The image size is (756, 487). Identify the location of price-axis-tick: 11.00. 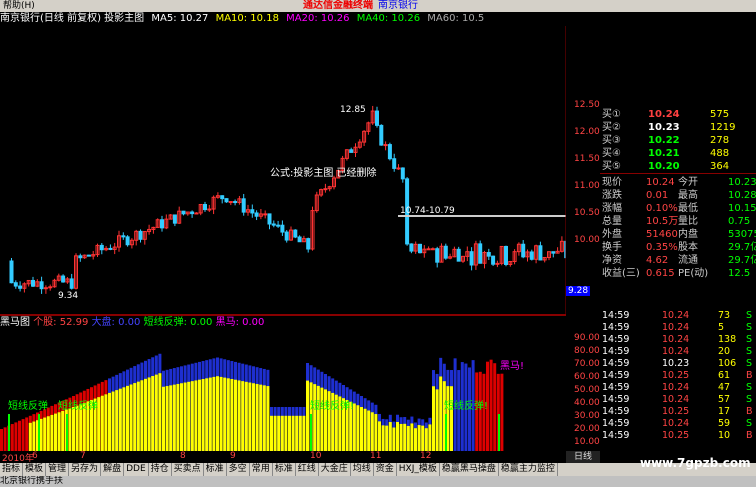
(587, 186).